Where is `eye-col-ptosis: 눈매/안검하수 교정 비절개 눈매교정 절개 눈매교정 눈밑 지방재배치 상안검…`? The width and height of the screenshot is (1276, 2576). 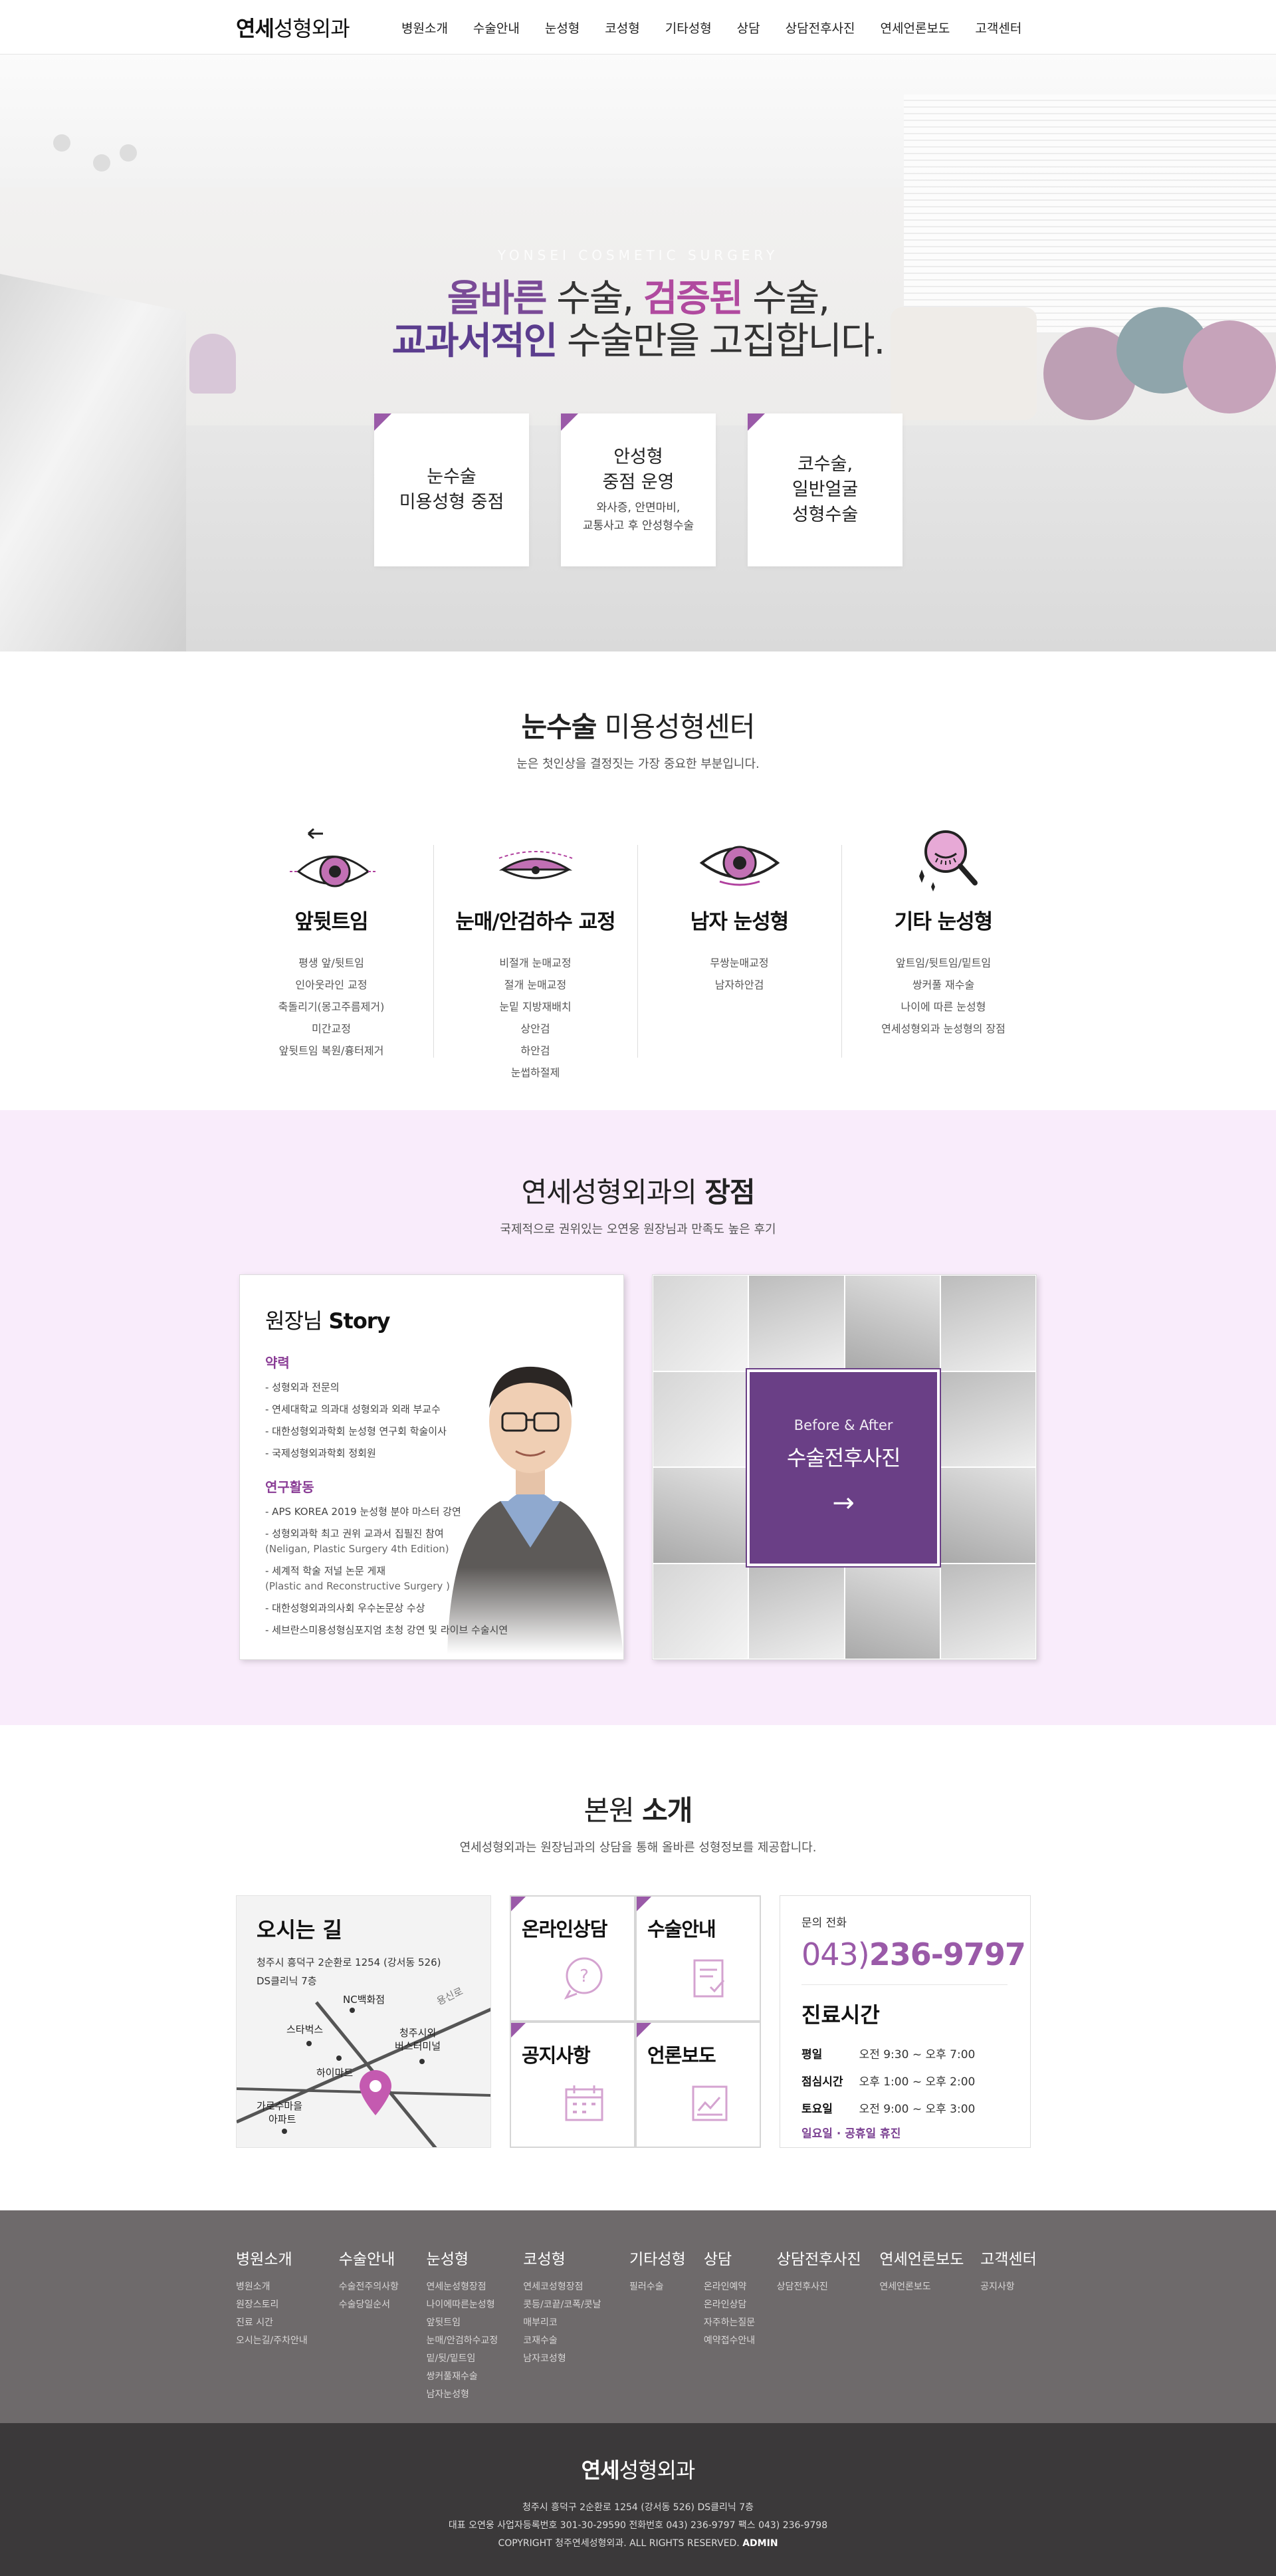 eye-col-ptosis: 눈매/안검하수 교정 비절개 눈매교정 절개 눈매교정 눈밑 지방재배치 상안검… is located at coordinates (535, 951).